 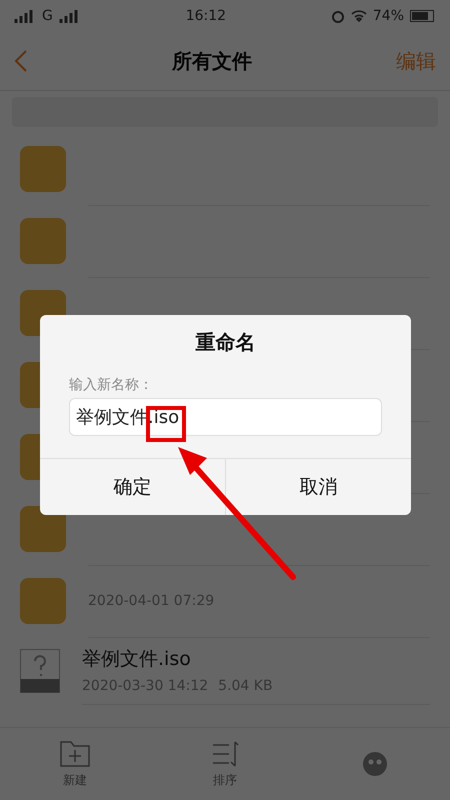 What do you see at coordinates (166, 424) in the screenshot?
I see `highlight-box` at bounding box center [166, 424].